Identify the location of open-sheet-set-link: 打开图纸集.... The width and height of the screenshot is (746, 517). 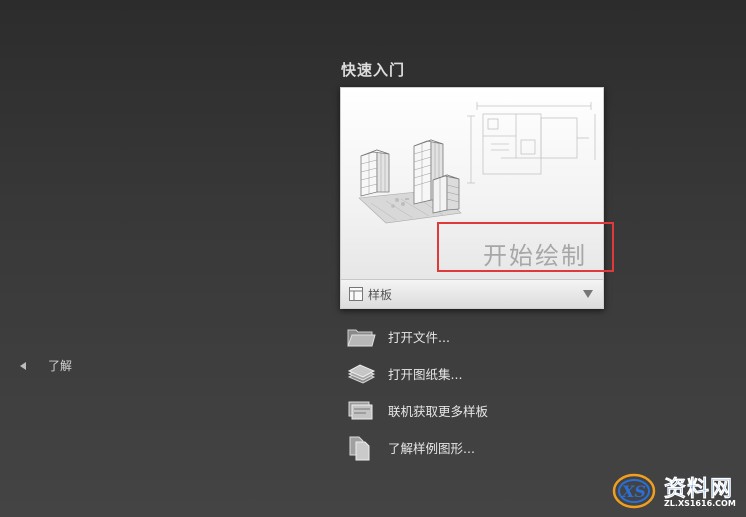
(417, 373).